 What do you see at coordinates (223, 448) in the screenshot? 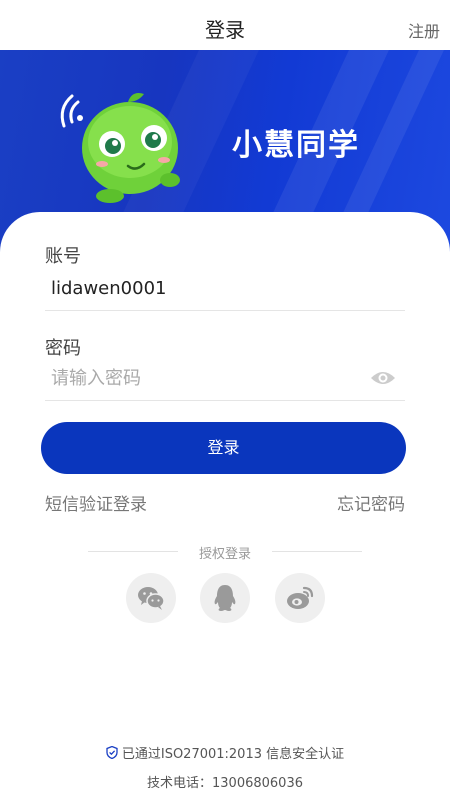
I see `login-button: 登录` at bounding box center [223, 448].